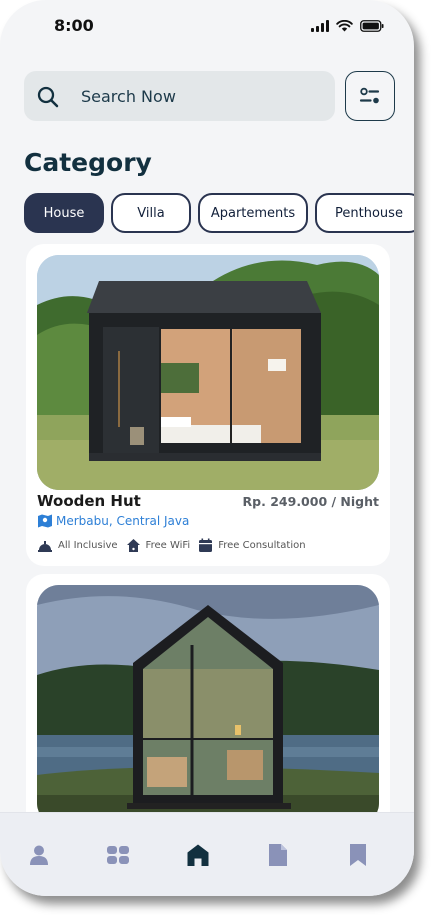 The width and height of the screenshot is (434, 916). I want to click on status-icons, so click(347, 26).